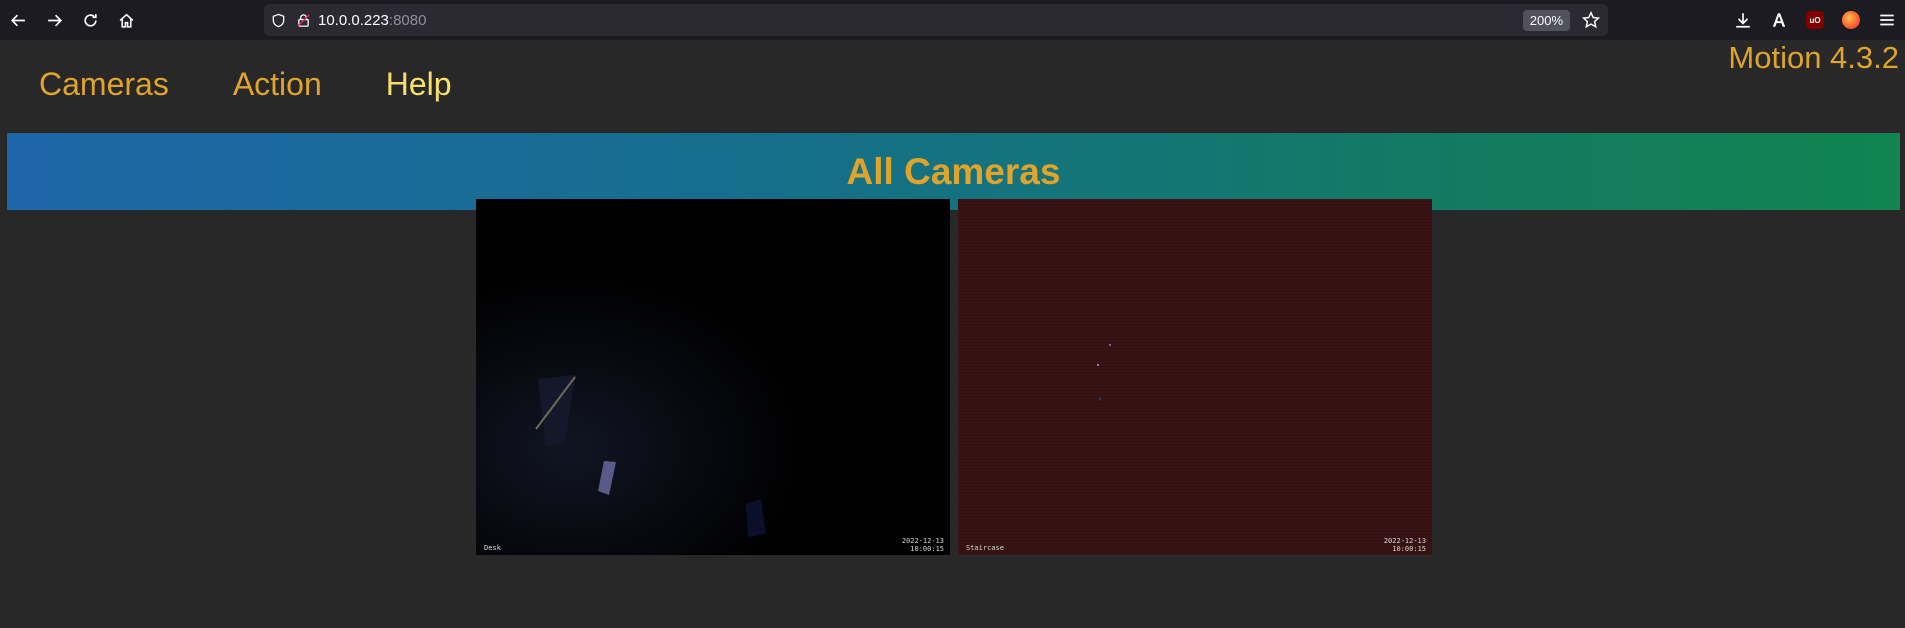  I want to click on toolbar-right: uO, so click(1815, 20).